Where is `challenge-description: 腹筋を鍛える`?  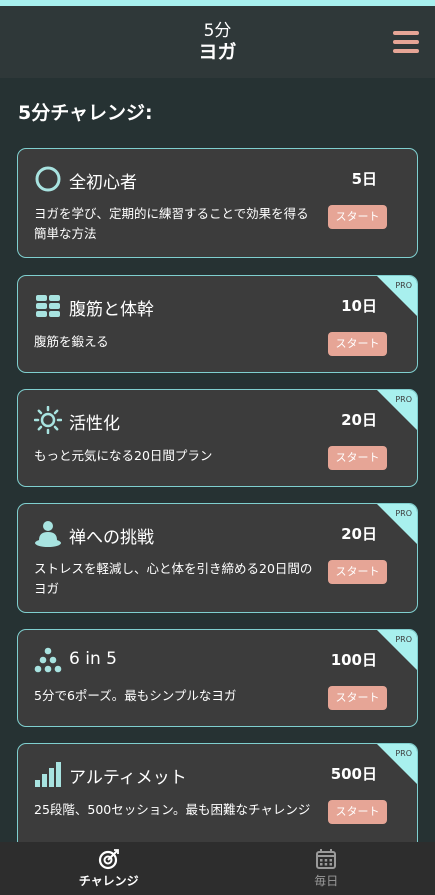 challenge-description: 腹筋を鍛える is located at coordinates (71, 341).